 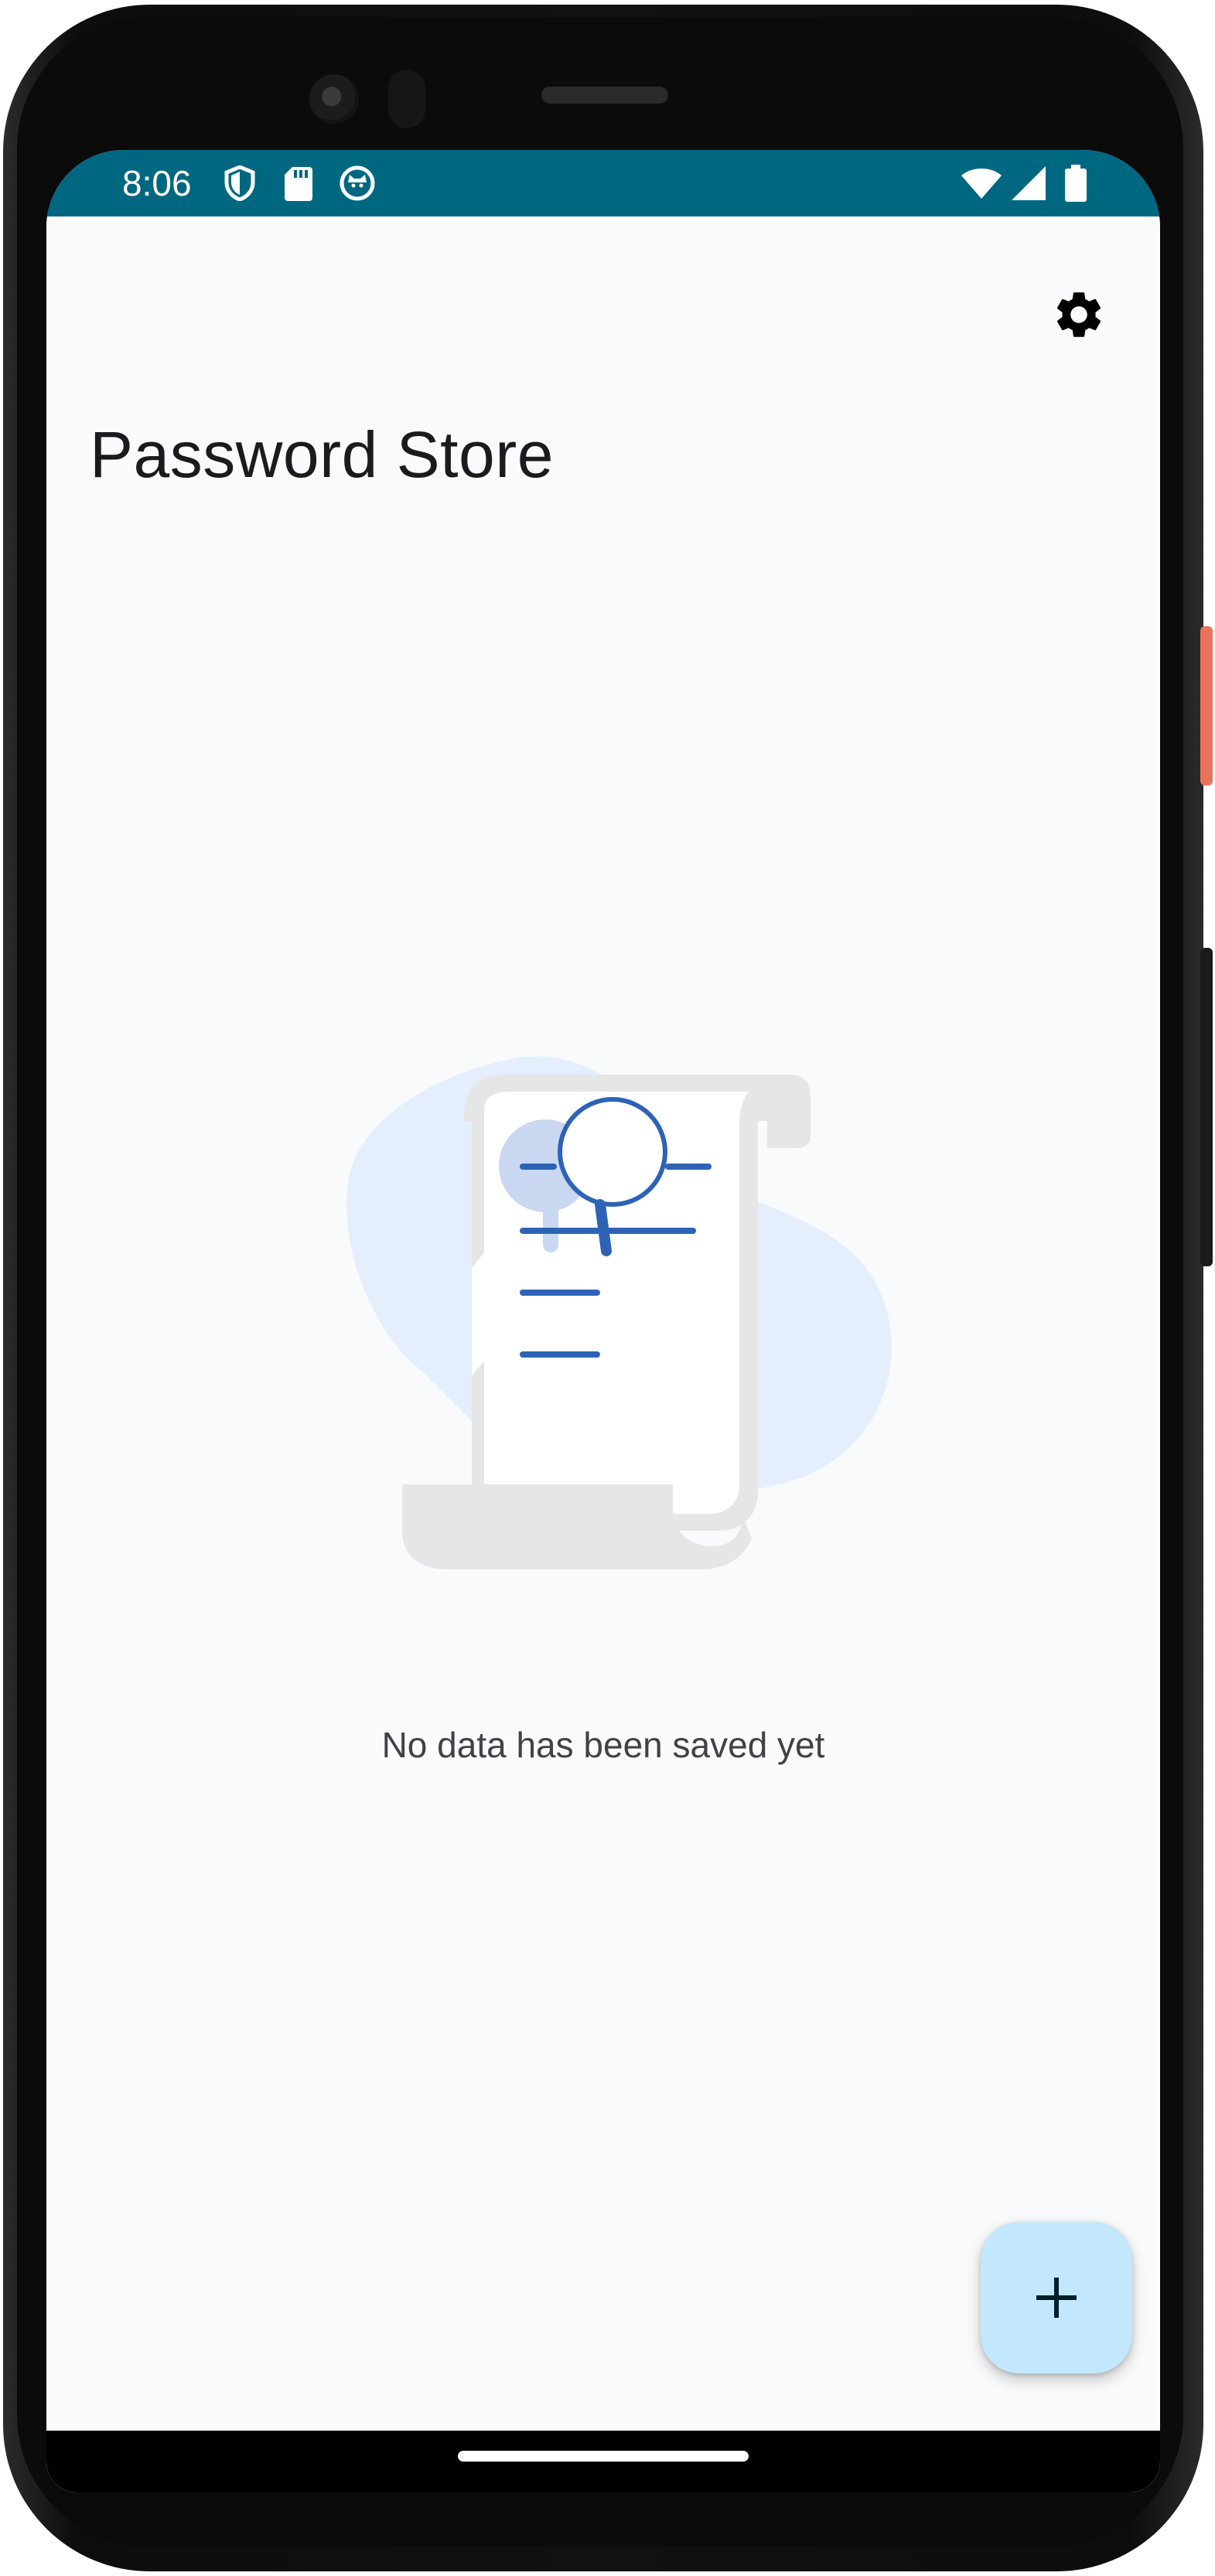 I want to click on battery-icon, so click(x=1075, y=183).